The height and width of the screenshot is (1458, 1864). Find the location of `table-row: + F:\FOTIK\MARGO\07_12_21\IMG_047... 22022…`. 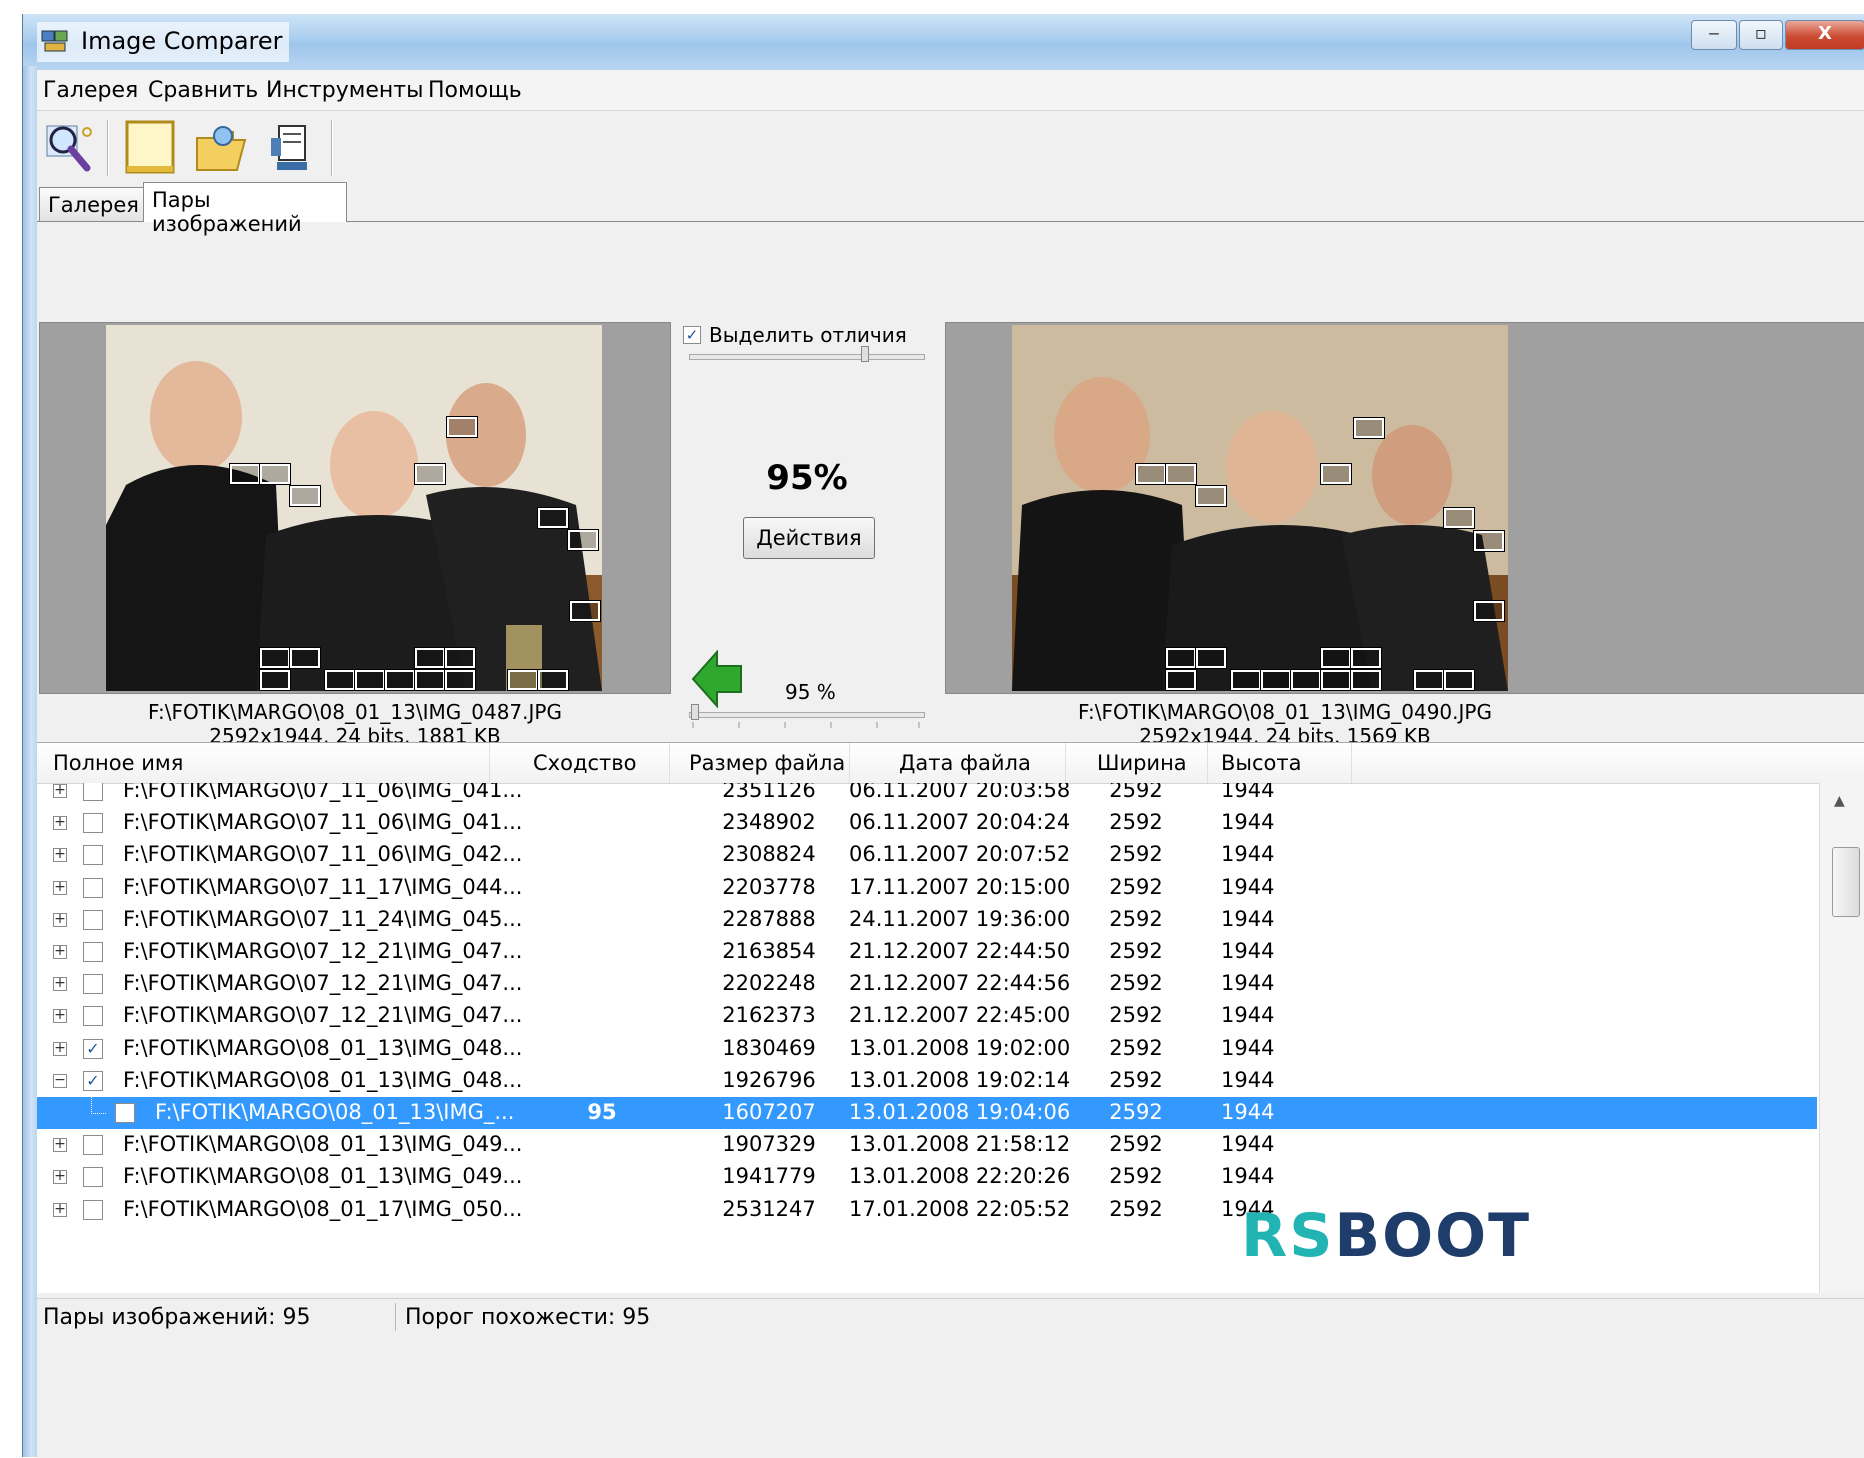

table-row: + F:\FOTIK\MARGO\07_12_21\IMG_047... 22022… is located at coordinates (927, 984).